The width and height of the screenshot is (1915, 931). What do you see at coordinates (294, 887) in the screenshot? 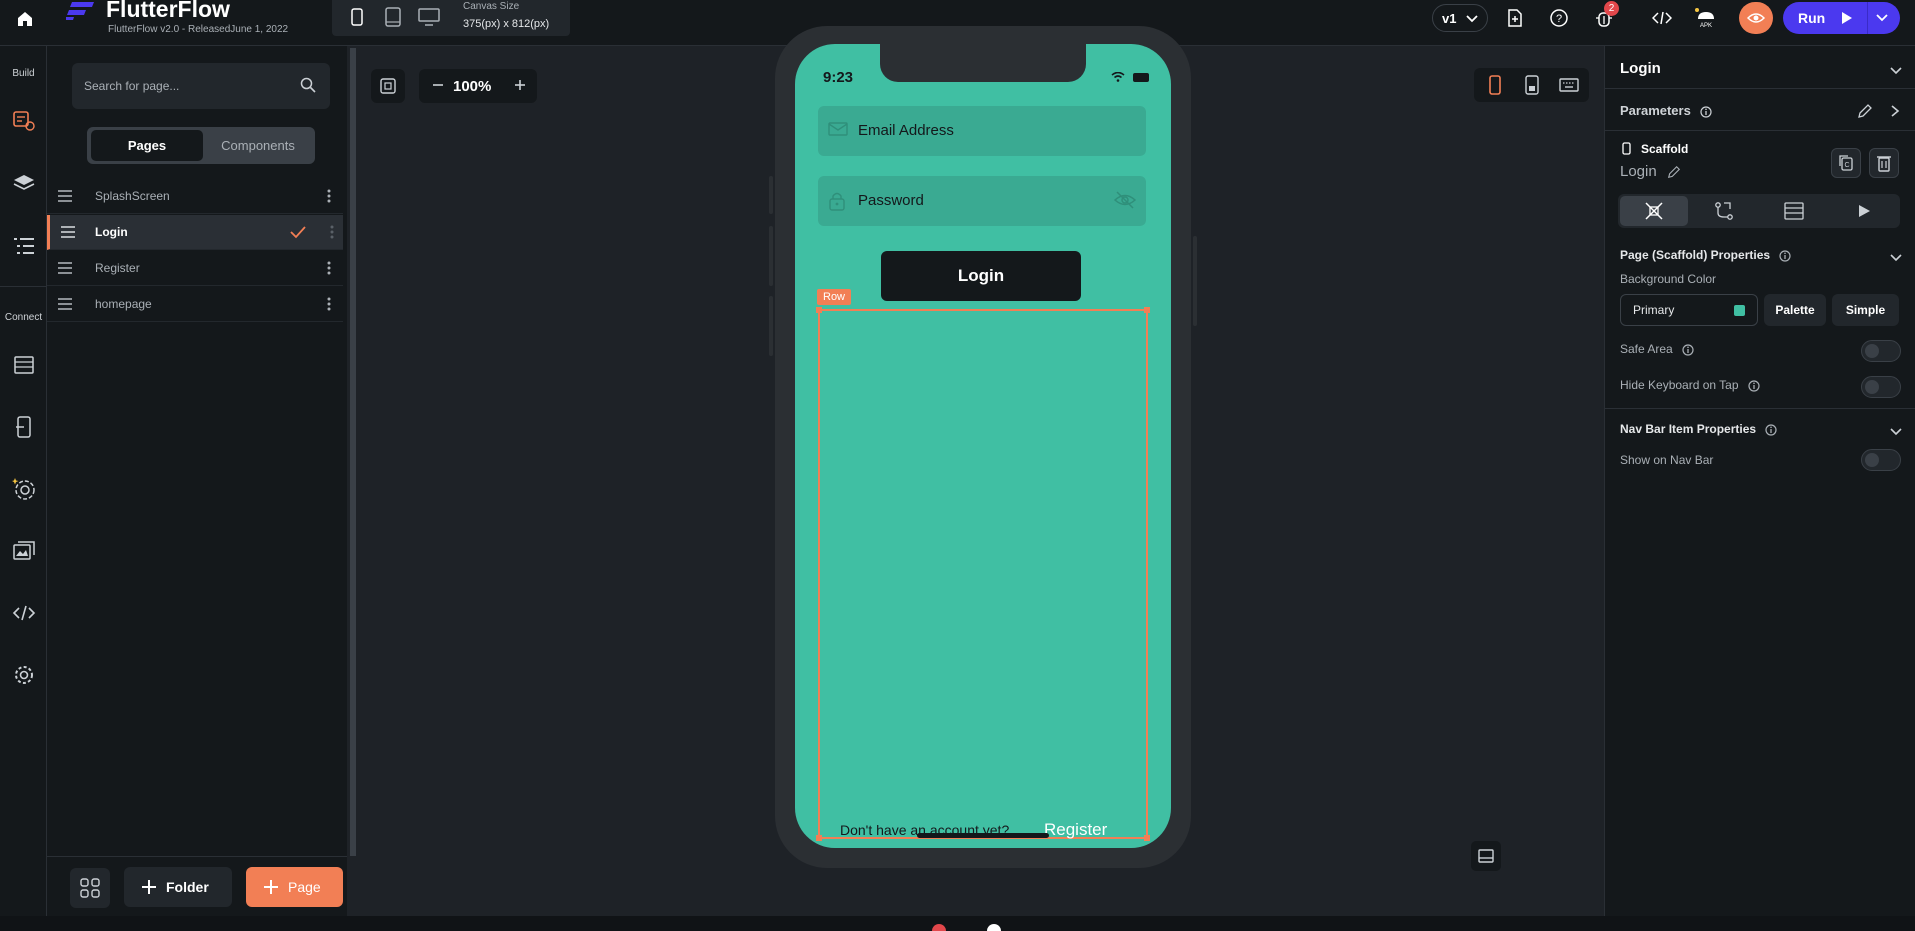
I see `add-page-button: Page` at bounding box center [294, 887].